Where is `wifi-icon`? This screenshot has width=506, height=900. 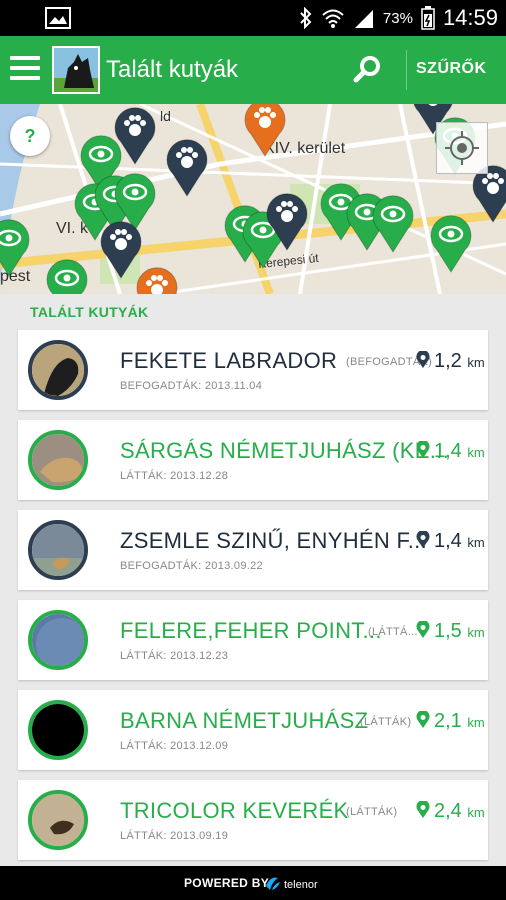 wifi-icon is located at coordinates (333, 18).